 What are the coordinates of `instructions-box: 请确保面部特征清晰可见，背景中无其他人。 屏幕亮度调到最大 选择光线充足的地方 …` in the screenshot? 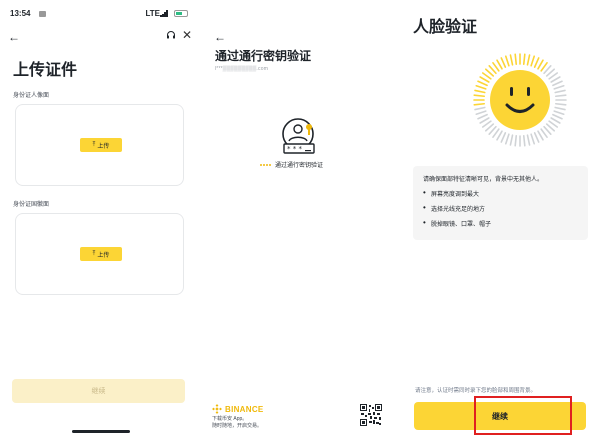 It's located at (500, 203).